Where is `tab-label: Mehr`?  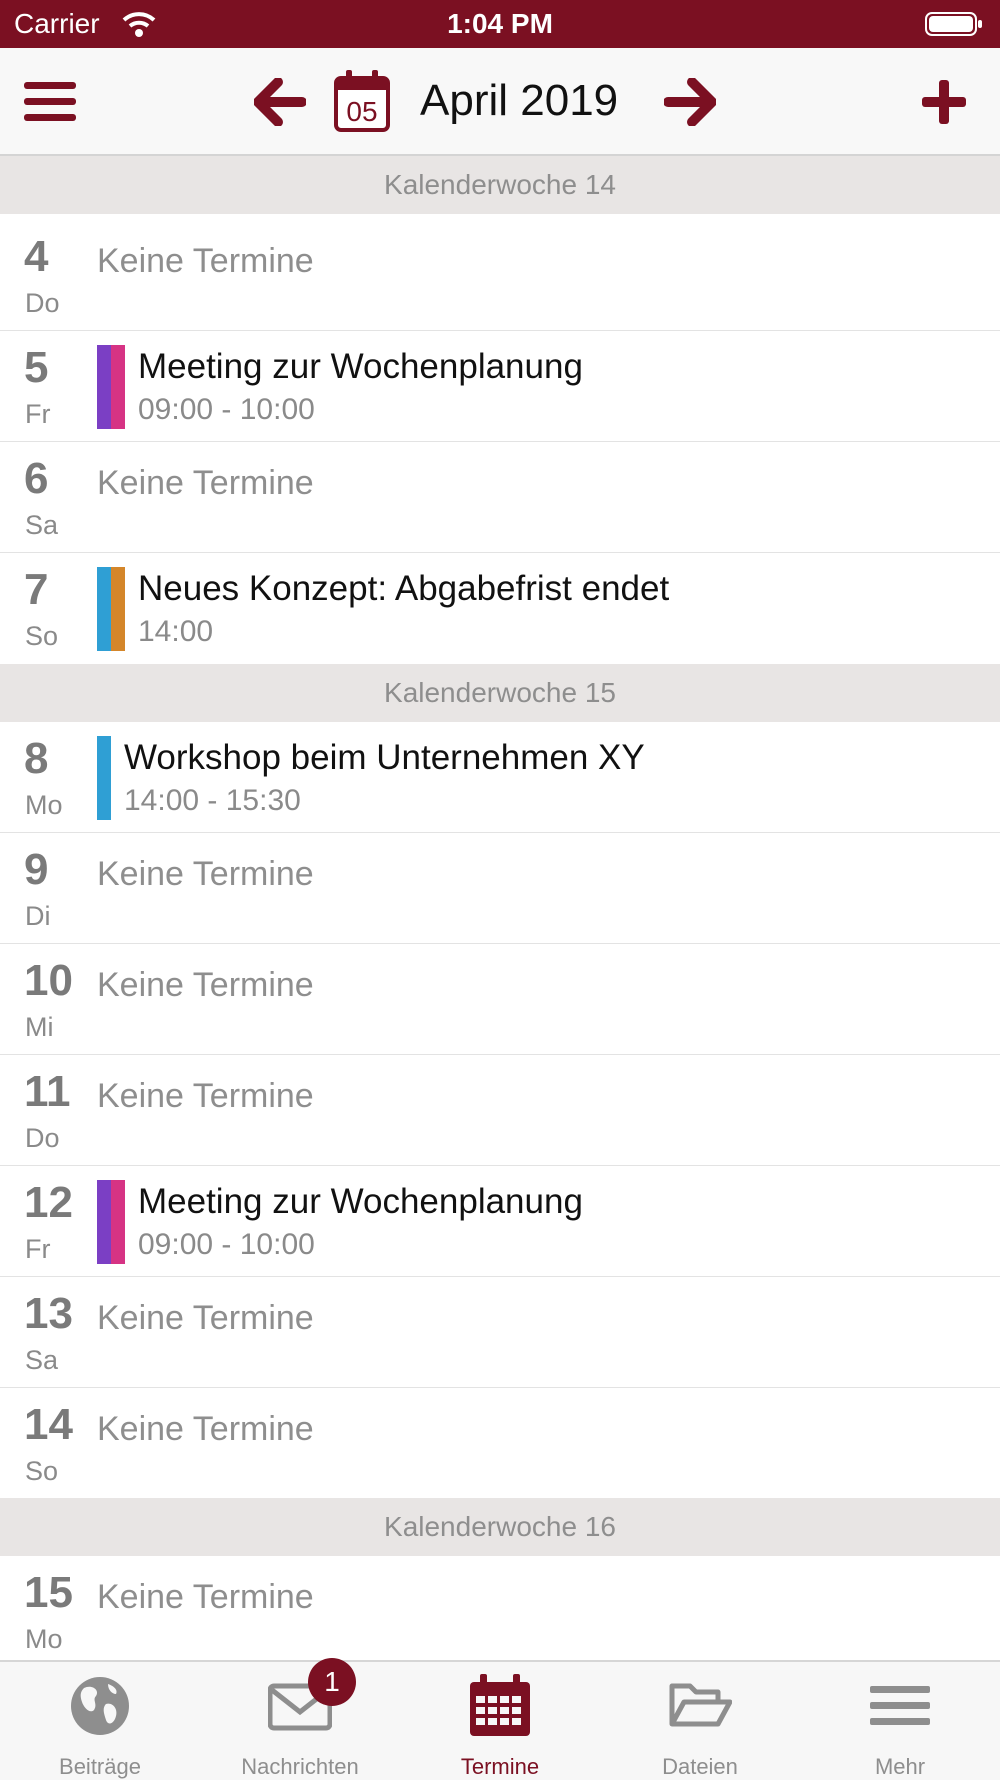
tab-label: Mehr is located at coordinates (900, 1766).